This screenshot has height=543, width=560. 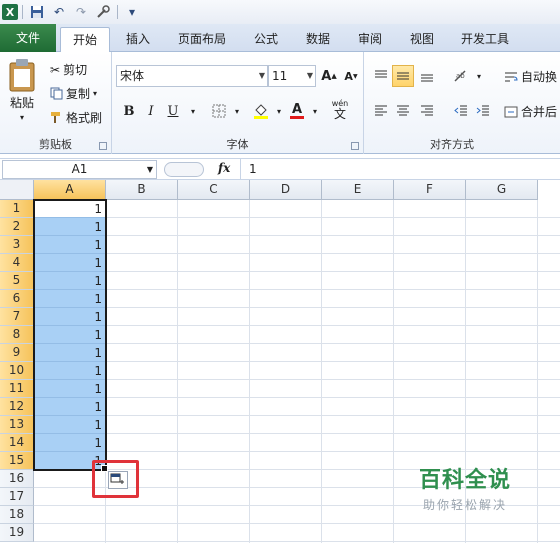 I want to click on phonetic-button: wén 文, so click(x=340, y=109).